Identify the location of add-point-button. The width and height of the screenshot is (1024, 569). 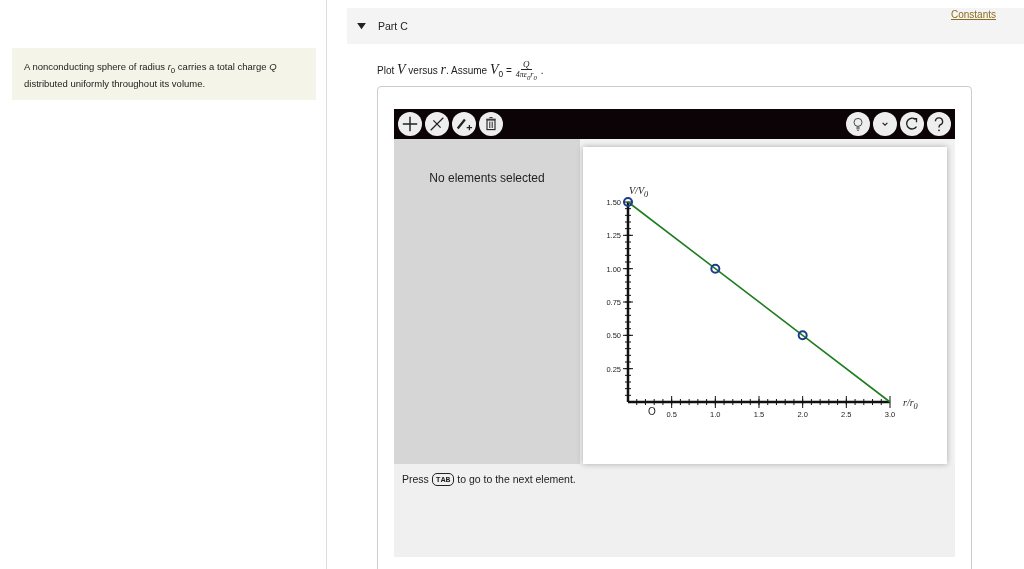
(410, 124).